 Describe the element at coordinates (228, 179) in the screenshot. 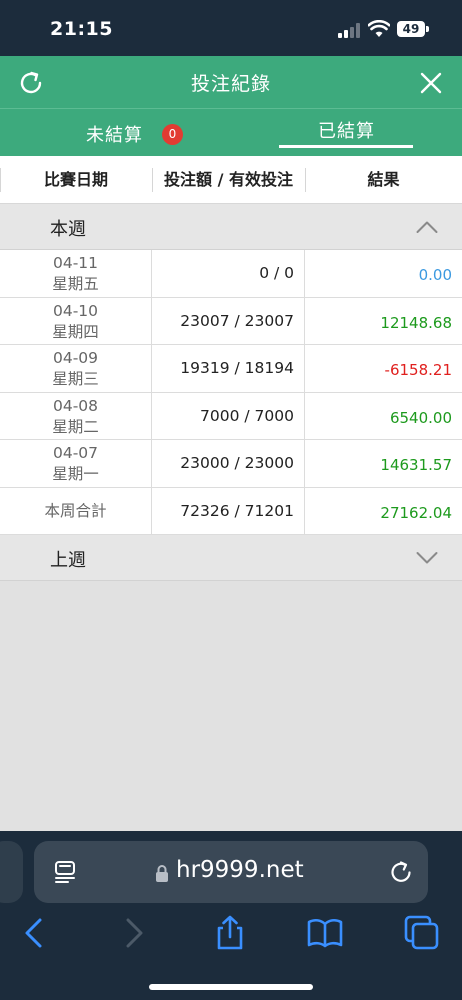

I see `column-header-stake: 投注額 / 有效投注` at that location.